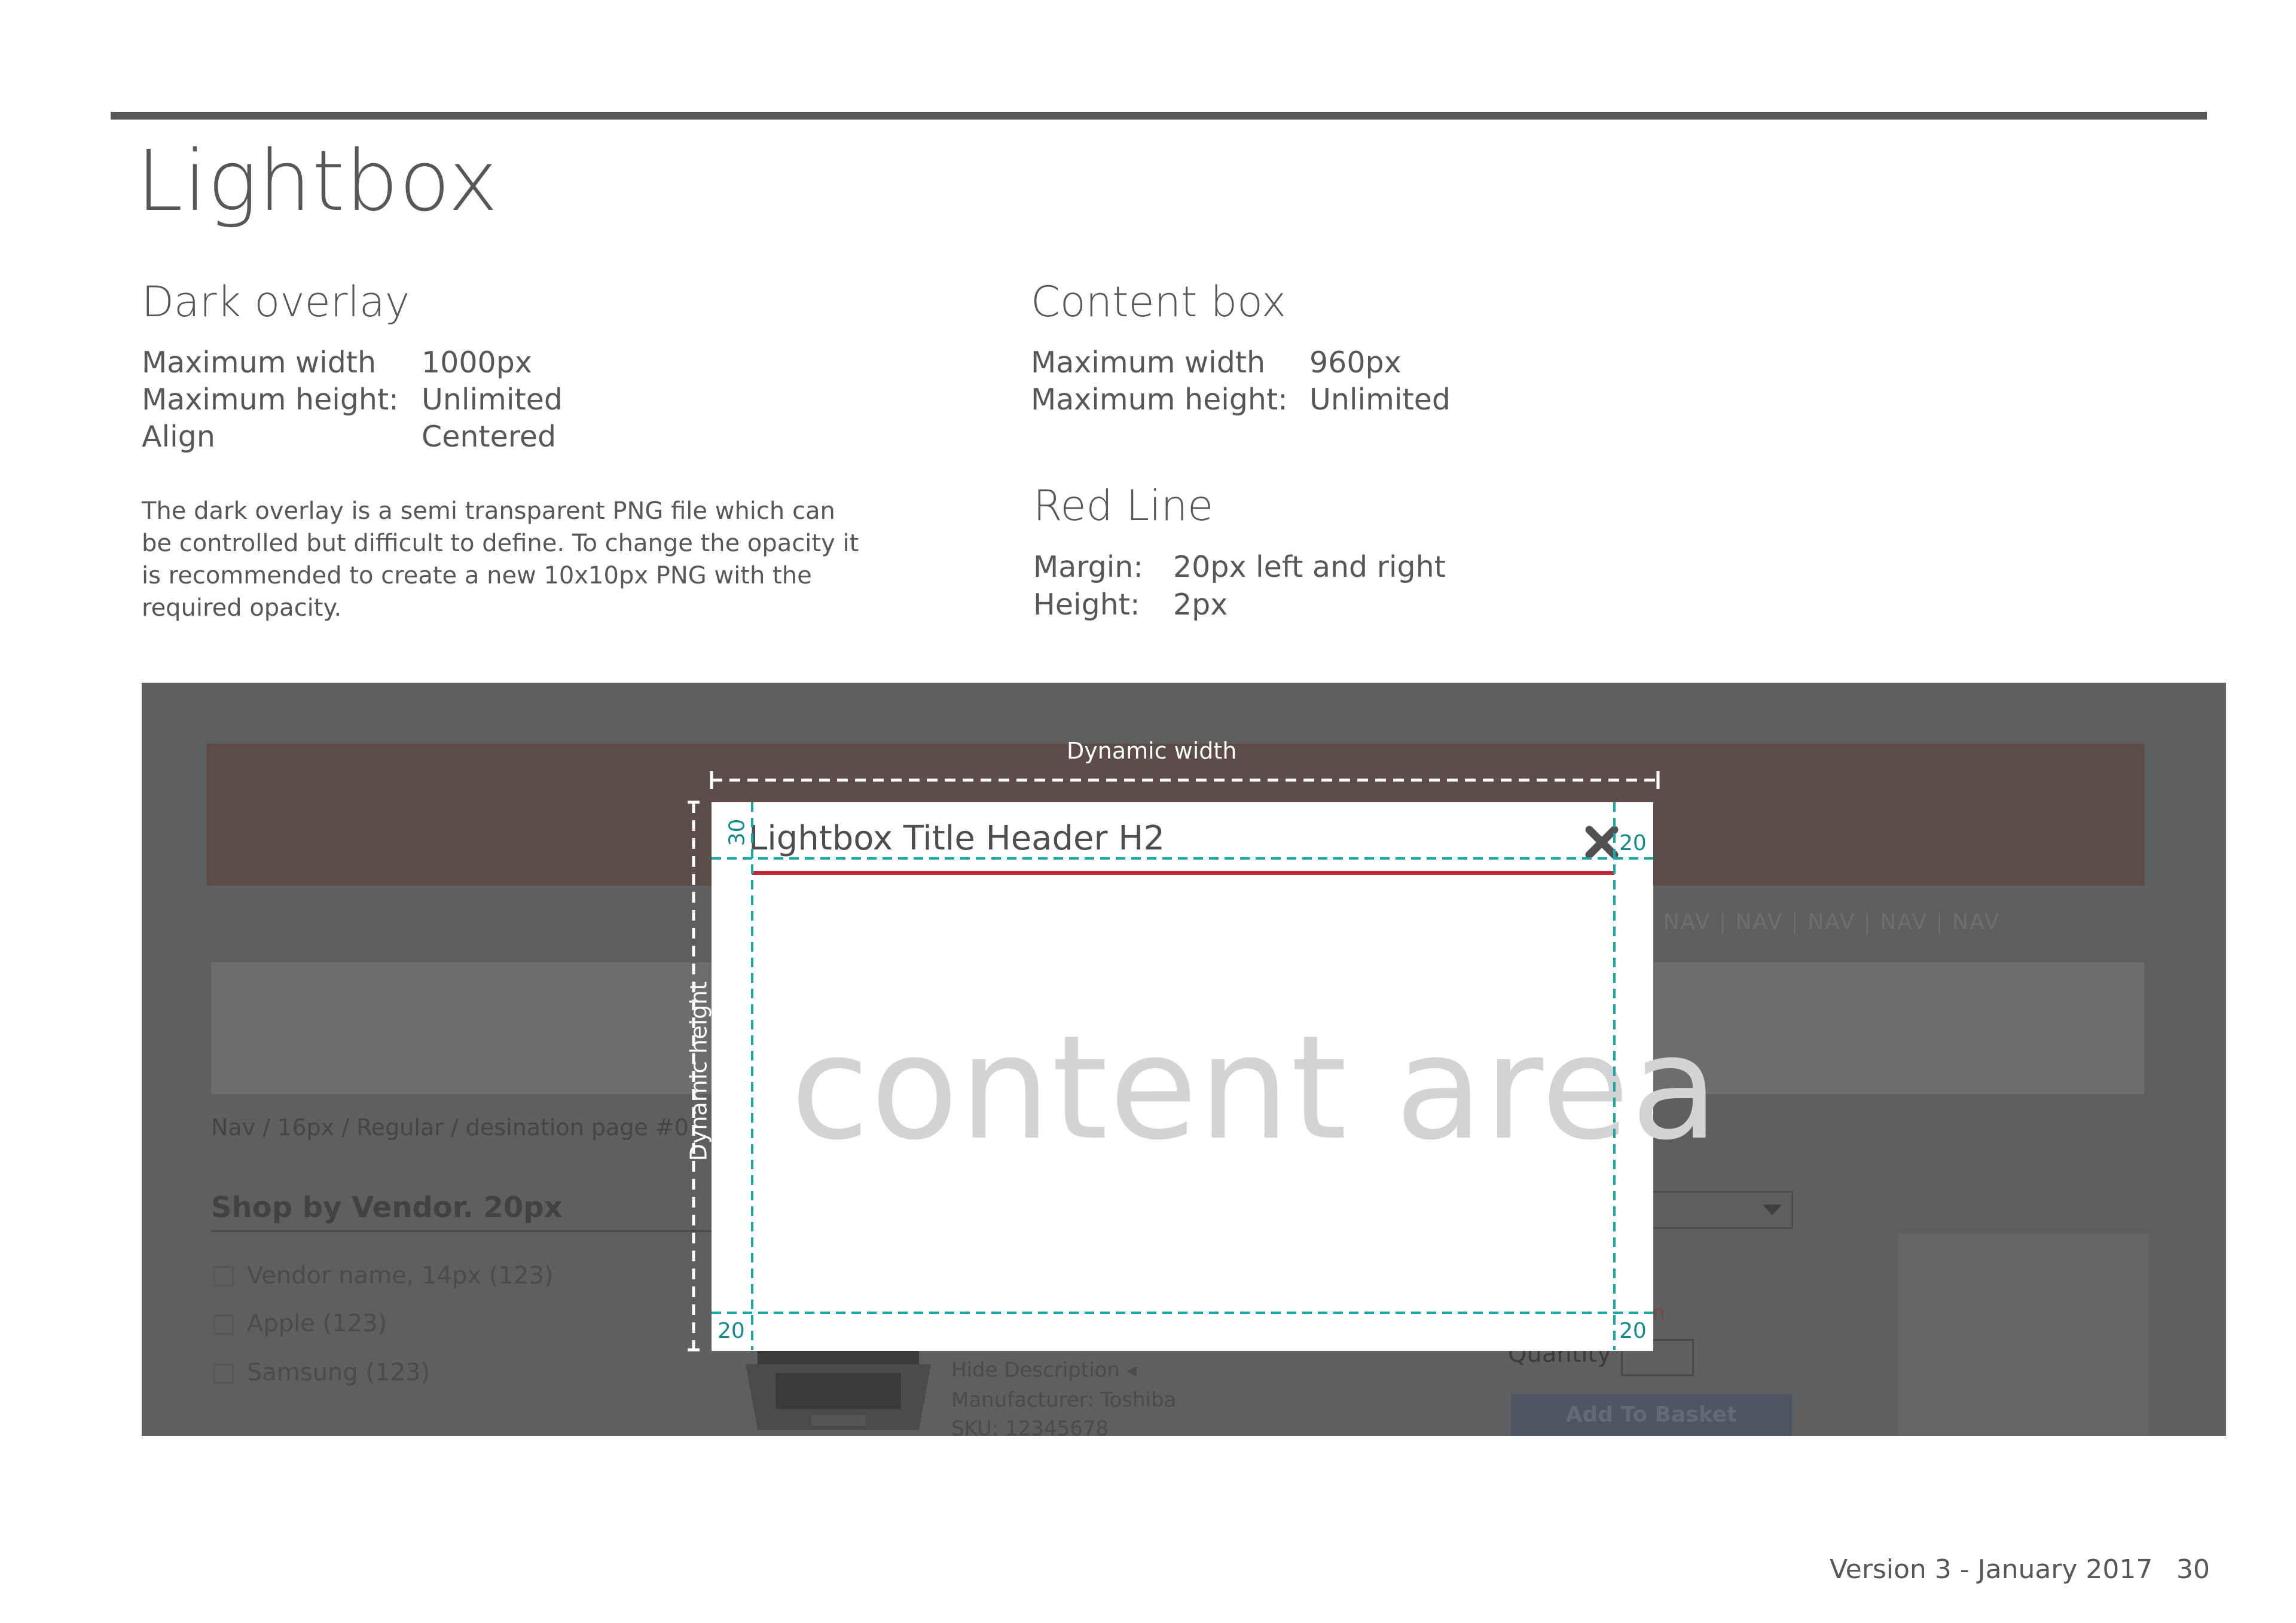 The width and height of the screenshot is (2296, 1623). I want to click on page-number: 30, so click(2193, 1570).